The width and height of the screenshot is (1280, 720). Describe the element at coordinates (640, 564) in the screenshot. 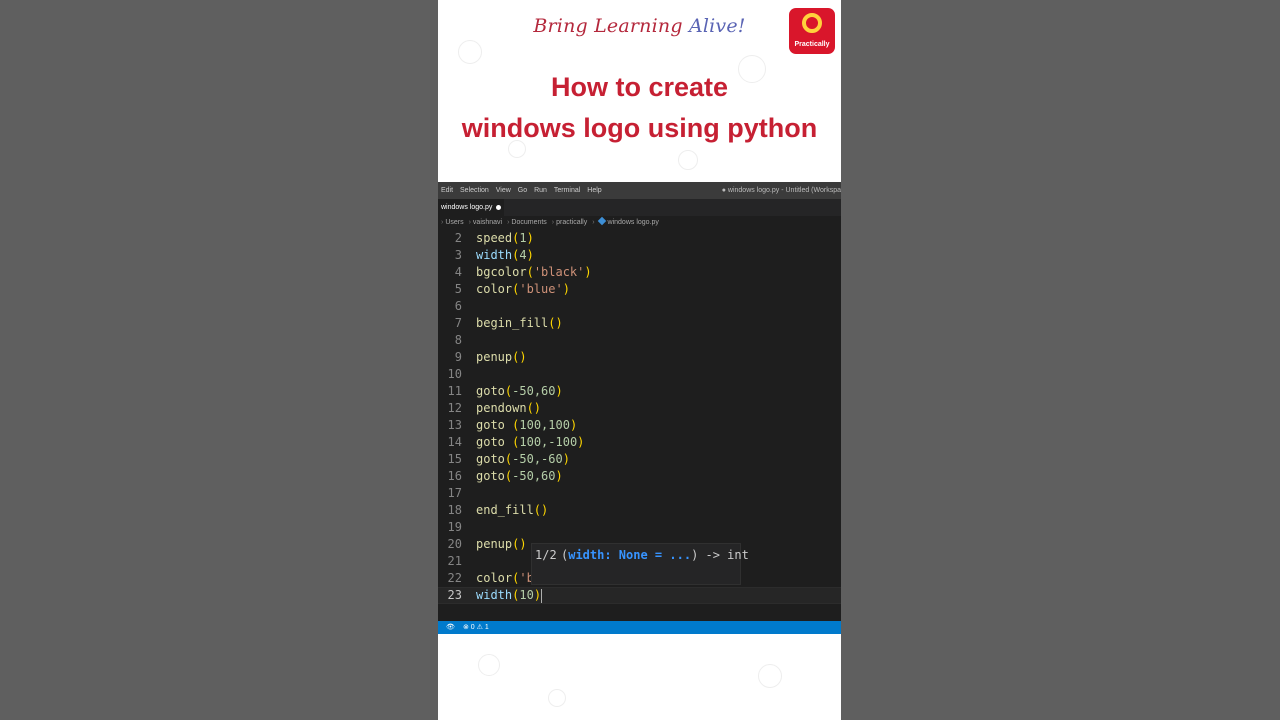

I see `signature-help-popup: 1/2 (width: None = ...) -> int` at that location.